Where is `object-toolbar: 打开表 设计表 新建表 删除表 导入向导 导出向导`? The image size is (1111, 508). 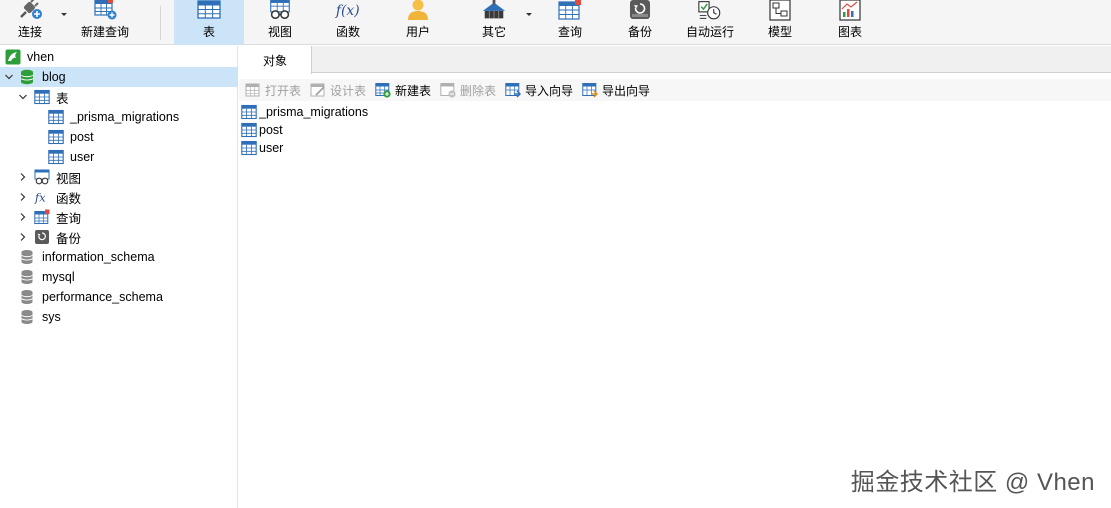
object-toolbar: 打开表 设计表 新建表 删除表 导入向导 导出向导 is located at coordinates (675, 90).